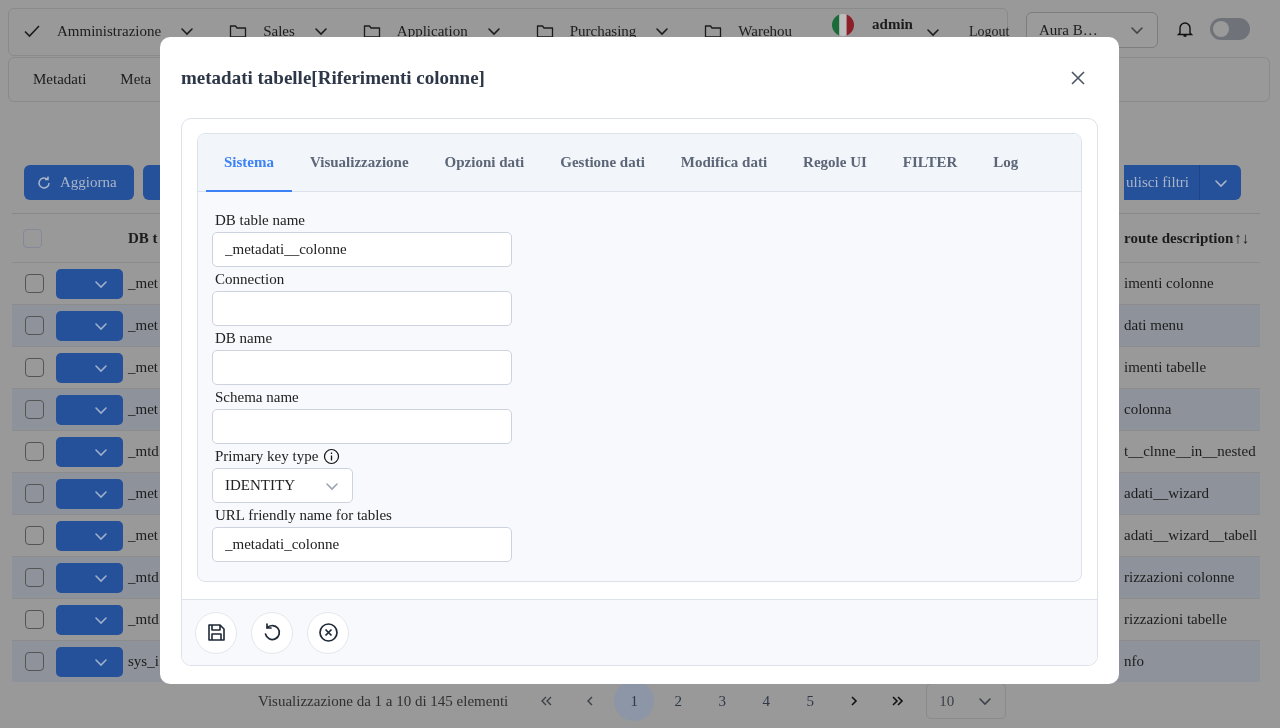  Describe the element at coordinates (144, 238) in the screenshot. I see `column-header: DB t` at that location.